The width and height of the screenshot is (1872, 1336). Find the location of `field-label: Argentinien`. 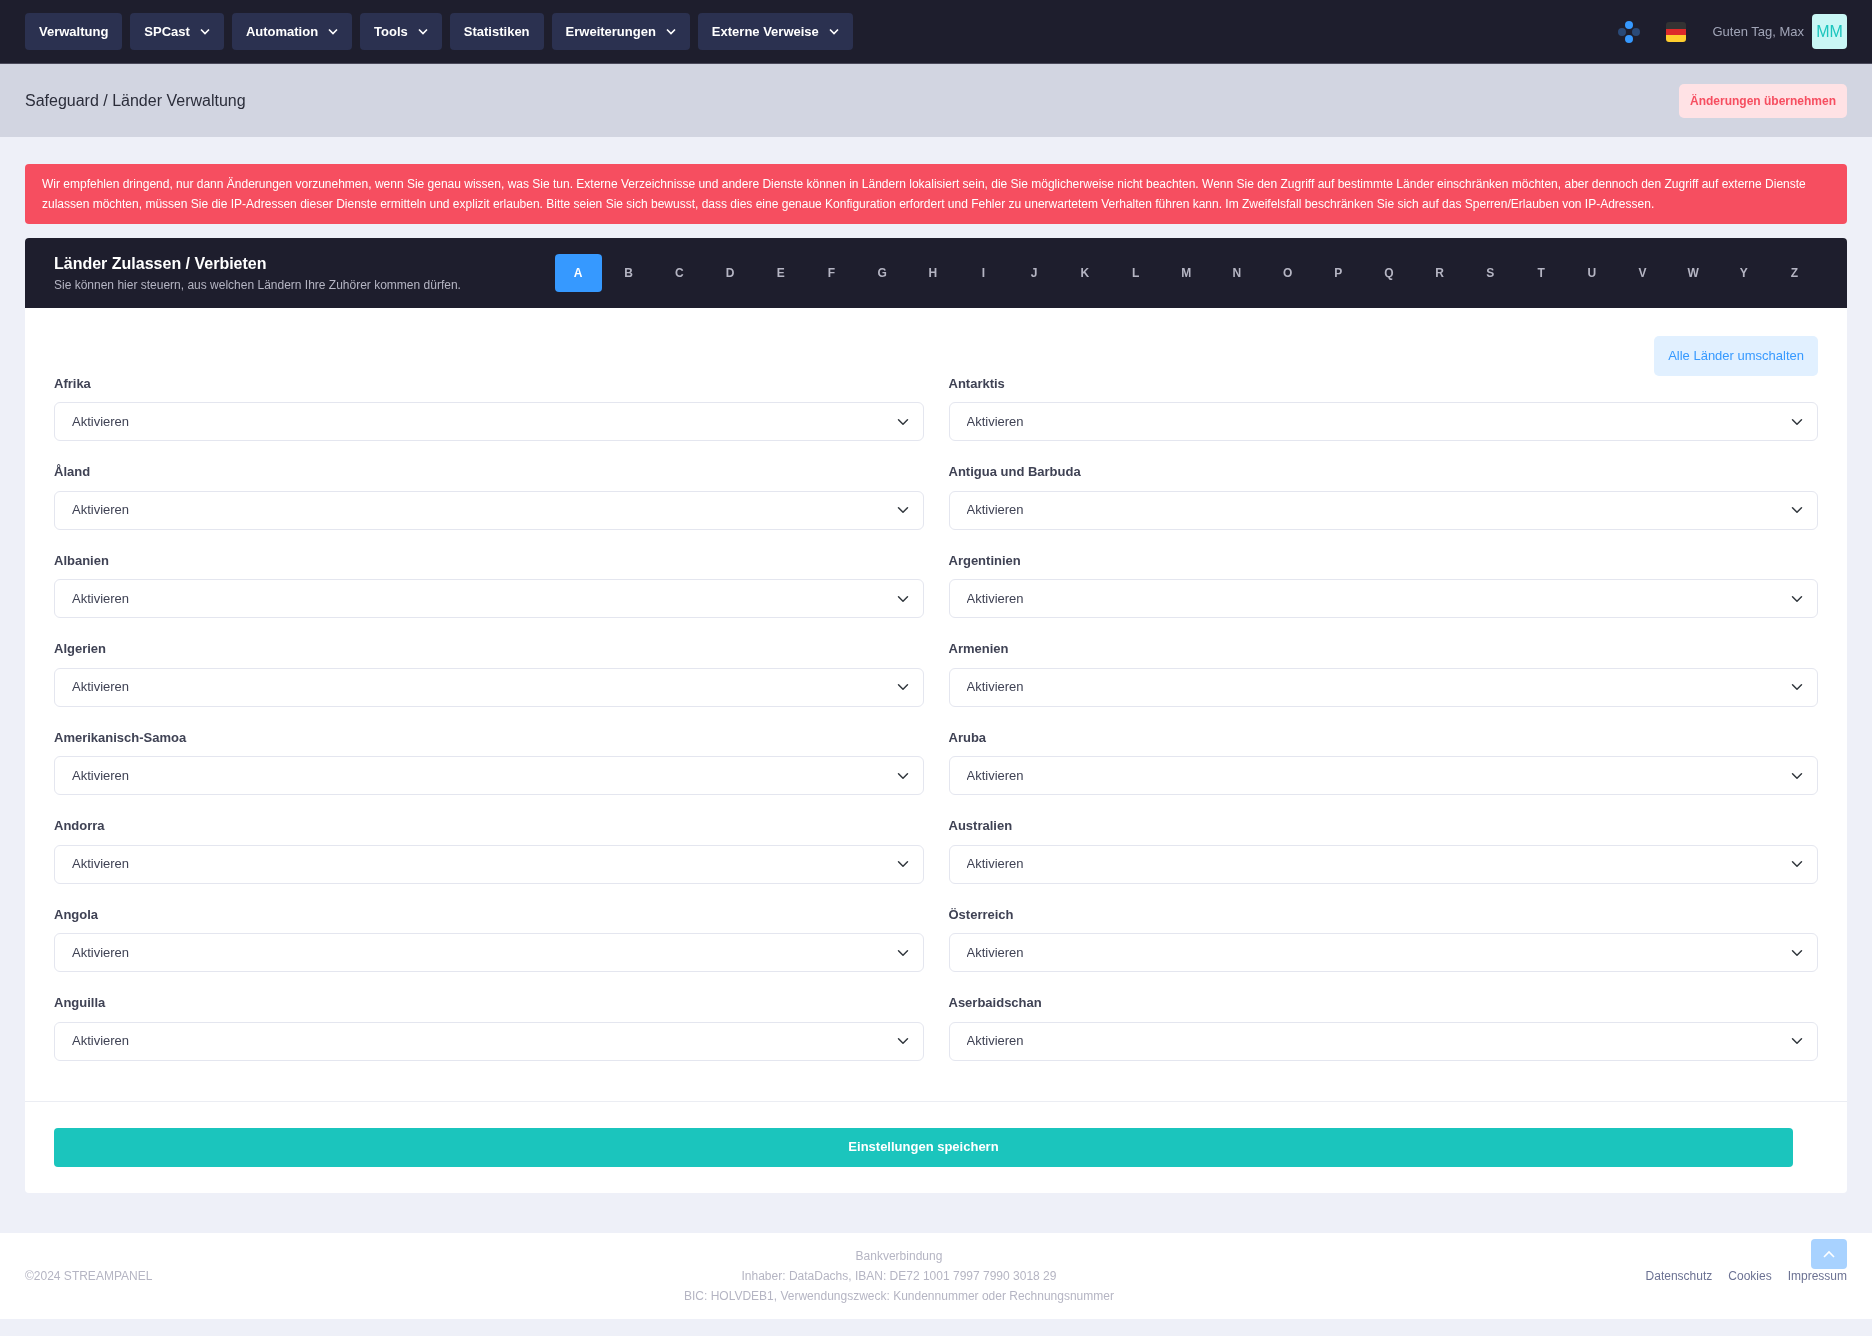

field-label: Argentinien is located at coordinates (985, 560).